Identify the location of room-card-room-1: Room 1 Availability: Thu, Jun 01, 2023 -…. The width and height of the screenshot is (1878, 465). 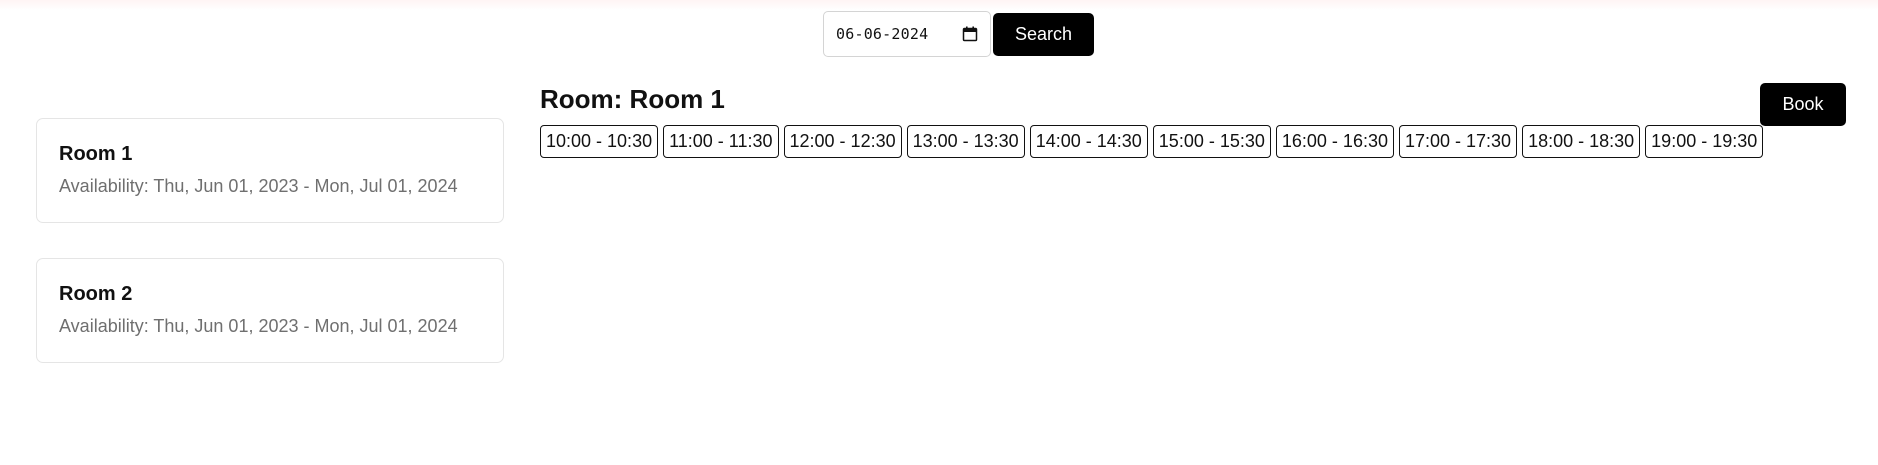
(270, 170).